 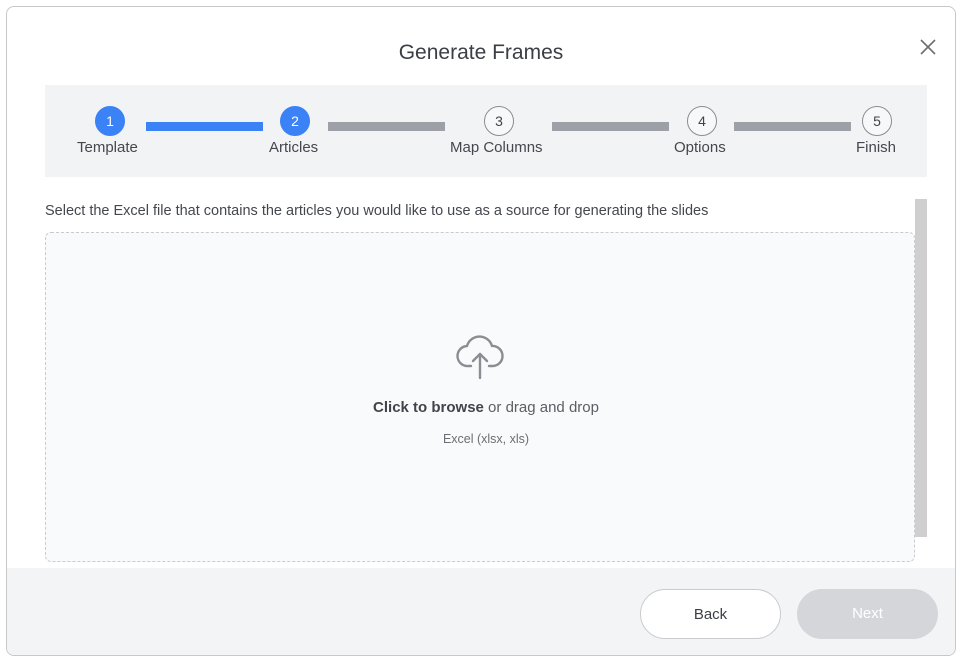 What do you see at coordinates (107, 147) in the screenshot?
I see `step-1-label: Template` at bounding box center [107, 147].